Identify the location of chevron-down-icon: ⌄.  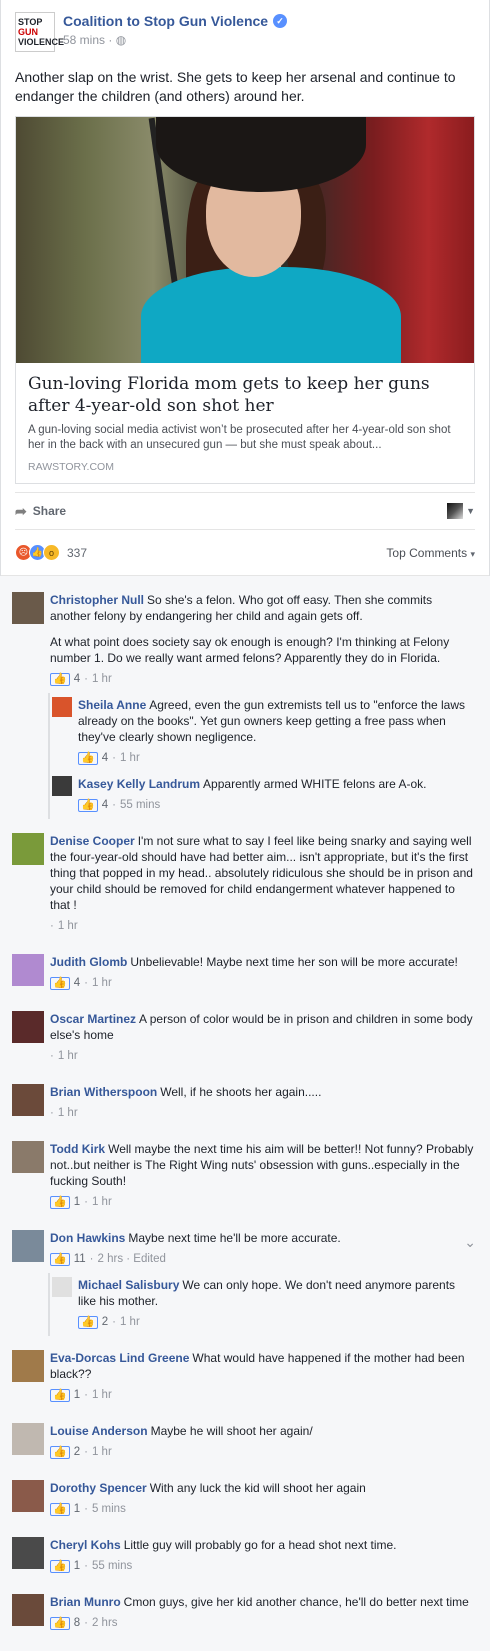
(470, 1242).